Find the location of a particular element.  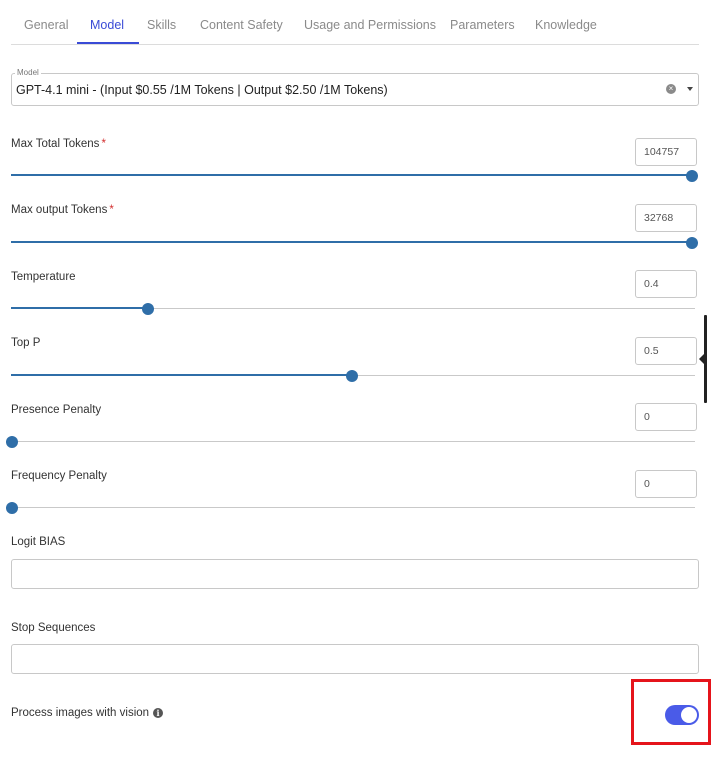

frequency-penalty-label: Frequency Penalty is located at coordinates (59, 476).